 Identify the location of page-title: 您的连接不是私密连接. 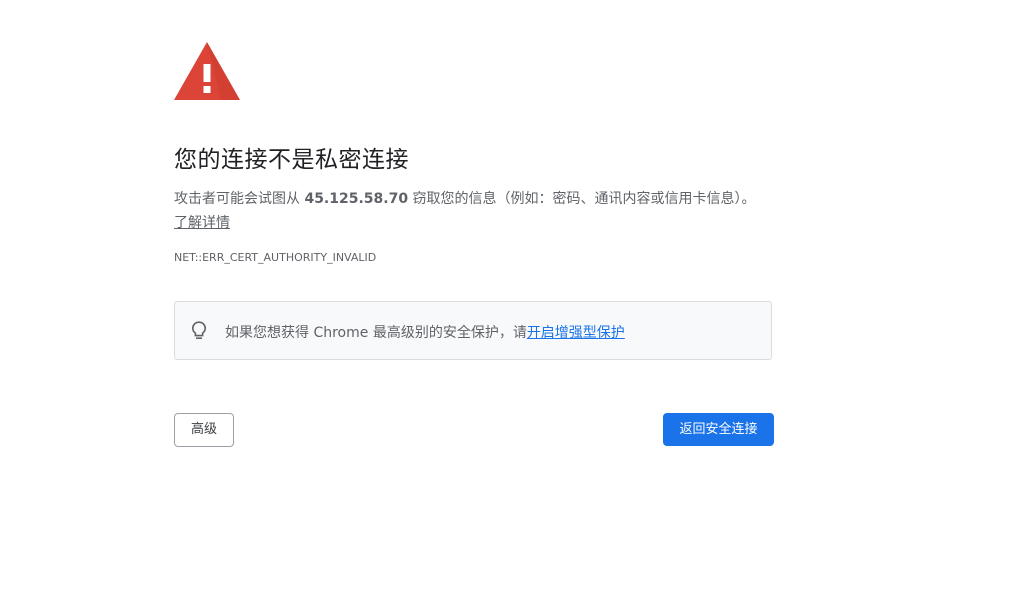
(291, 160).